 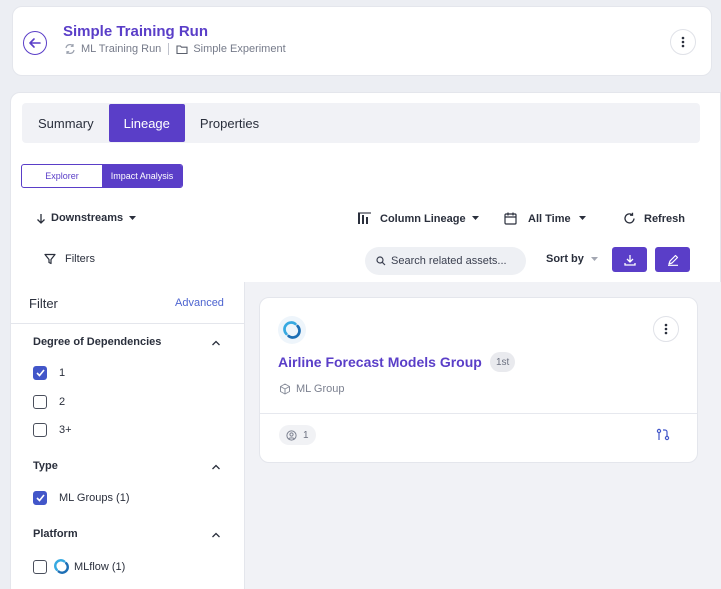 I want to click on tab-lineage: Lineage, so click(x=146, y=123).